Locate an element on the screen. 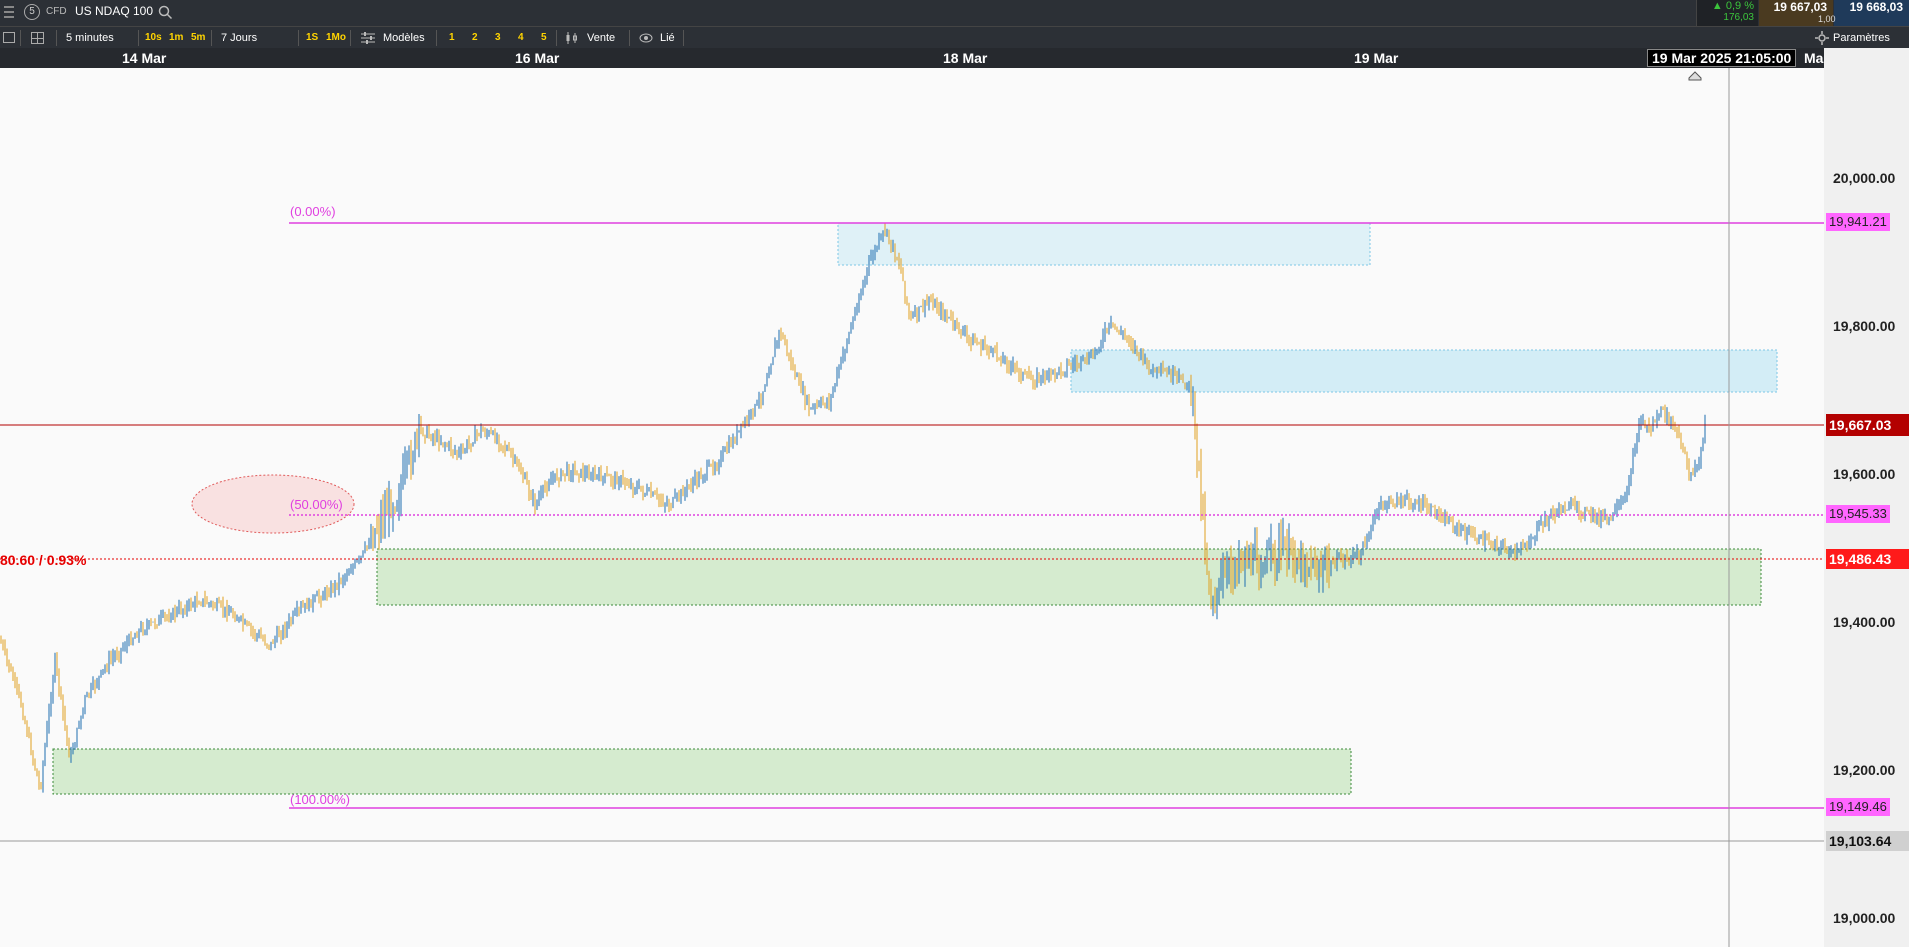 The height and width of the screenshot is (947, 1909). quick-interval-5m: 5m is located at coordinates (198, 38).